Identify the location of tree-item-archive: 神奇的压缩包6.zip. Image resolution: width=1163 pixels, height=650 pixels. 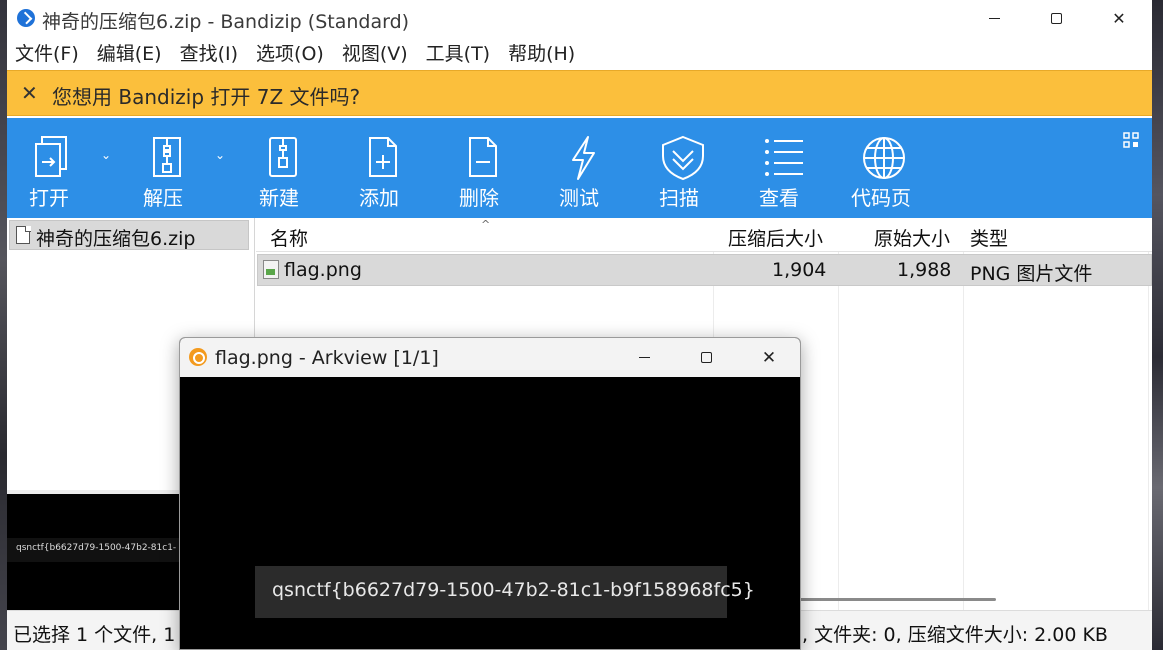
(129, 235).